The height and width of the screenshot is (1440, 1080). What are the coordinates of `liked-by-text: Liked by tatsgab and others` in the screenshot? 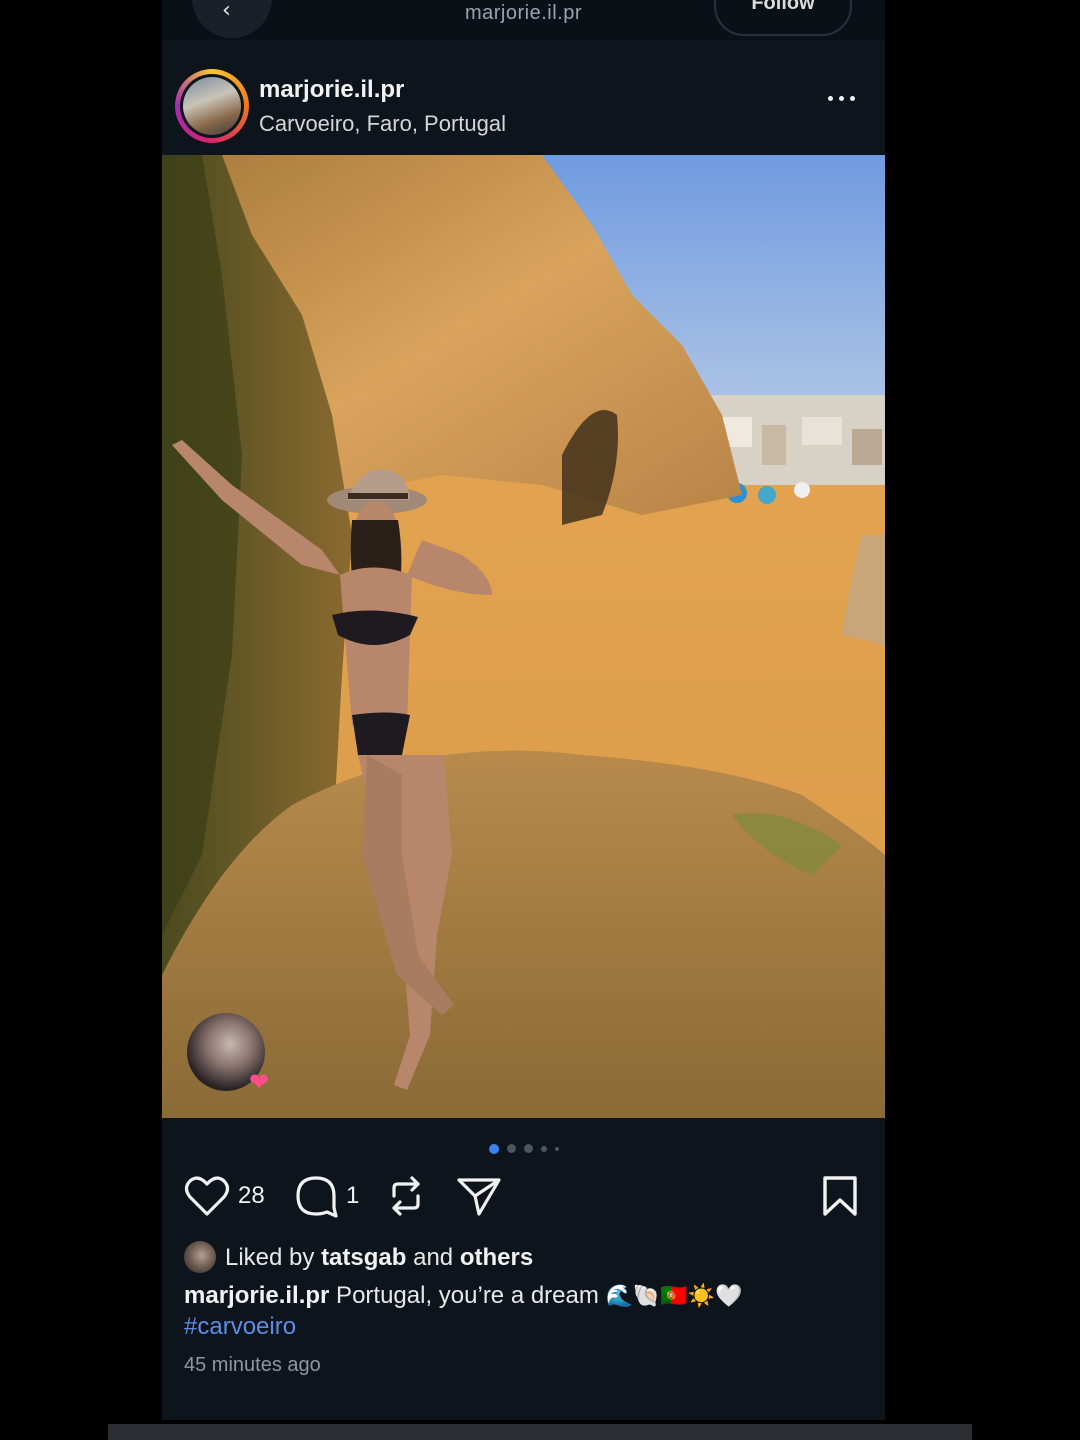 It's located at (379, 1258).